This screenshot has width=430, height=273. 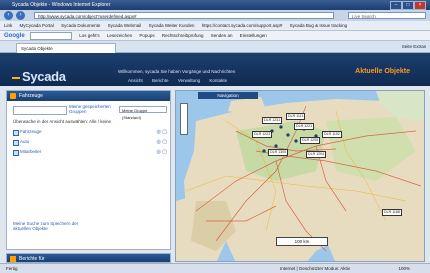 I want to click on link-item: Sycada Bug & Issue tracking, so click(x=319, y=25).